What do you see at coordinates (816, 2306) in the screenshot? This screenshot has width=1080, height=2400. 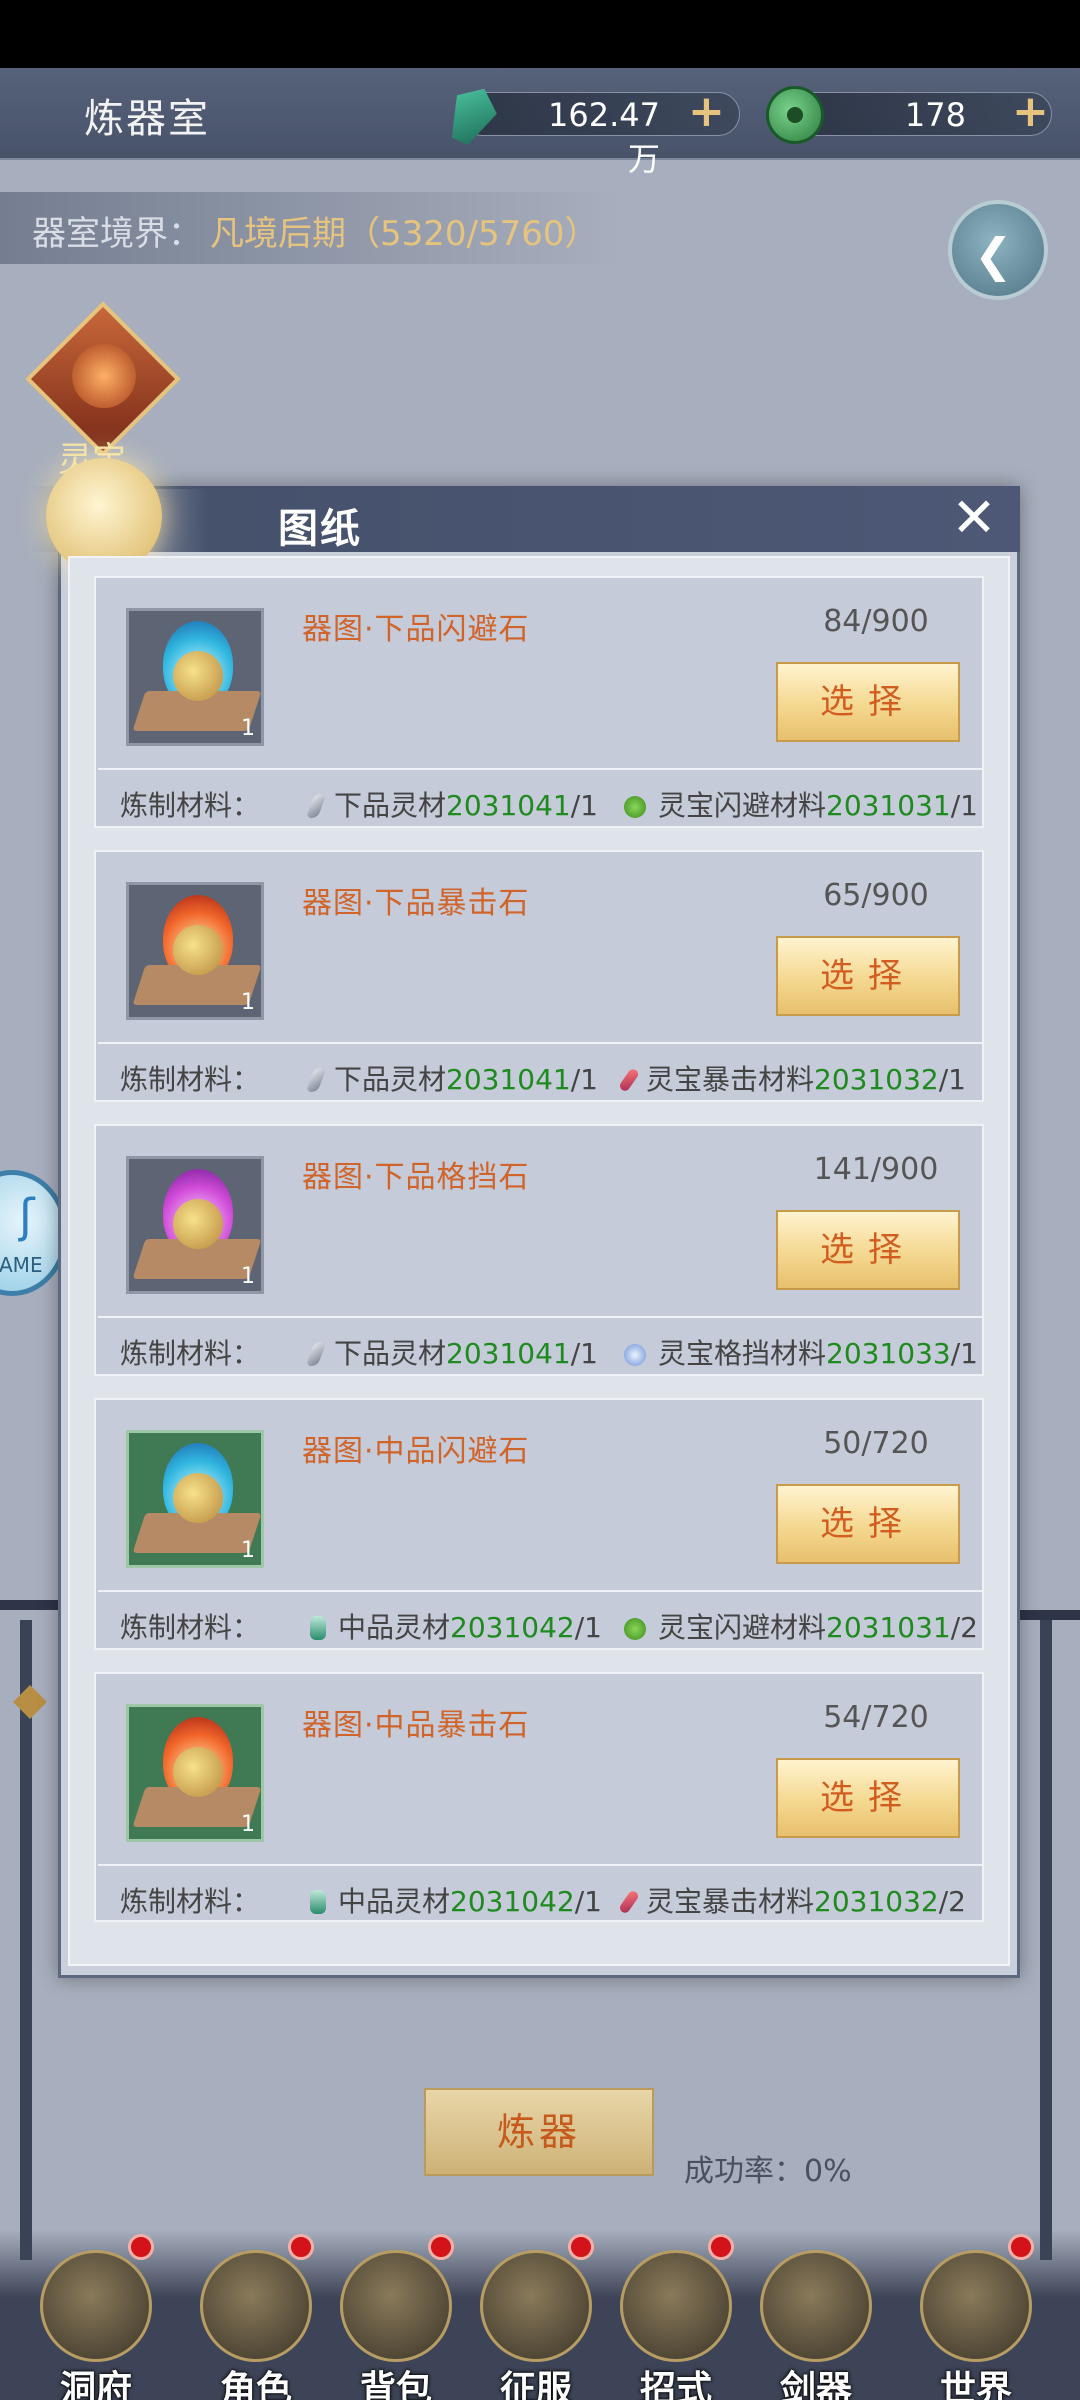 I see `sword-icon` at bounding box center [816, 2306].